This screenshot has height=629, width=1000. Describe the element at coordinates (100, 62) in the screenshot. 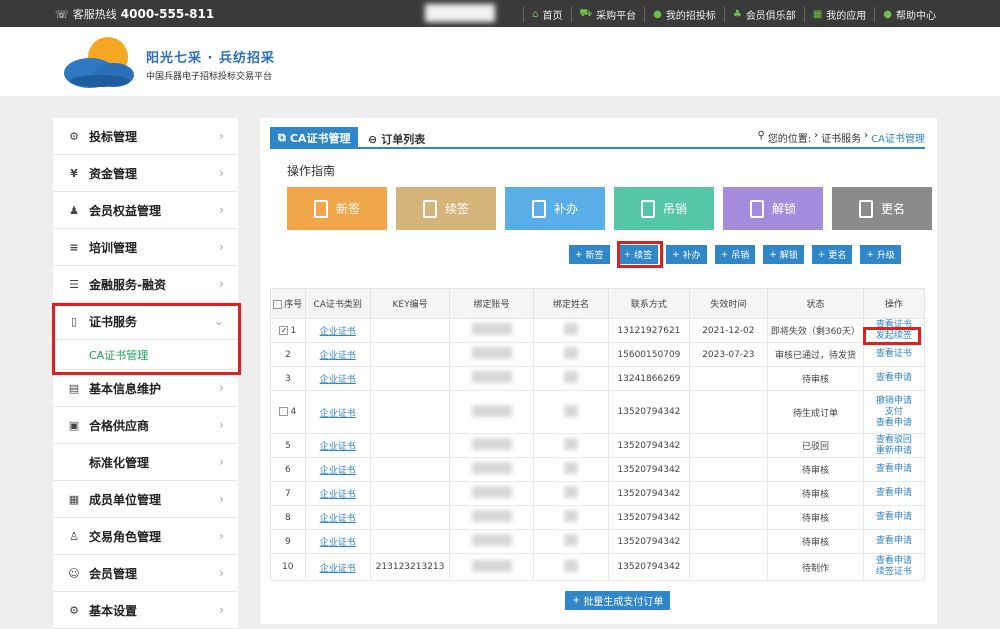

I see `logo` at that location.